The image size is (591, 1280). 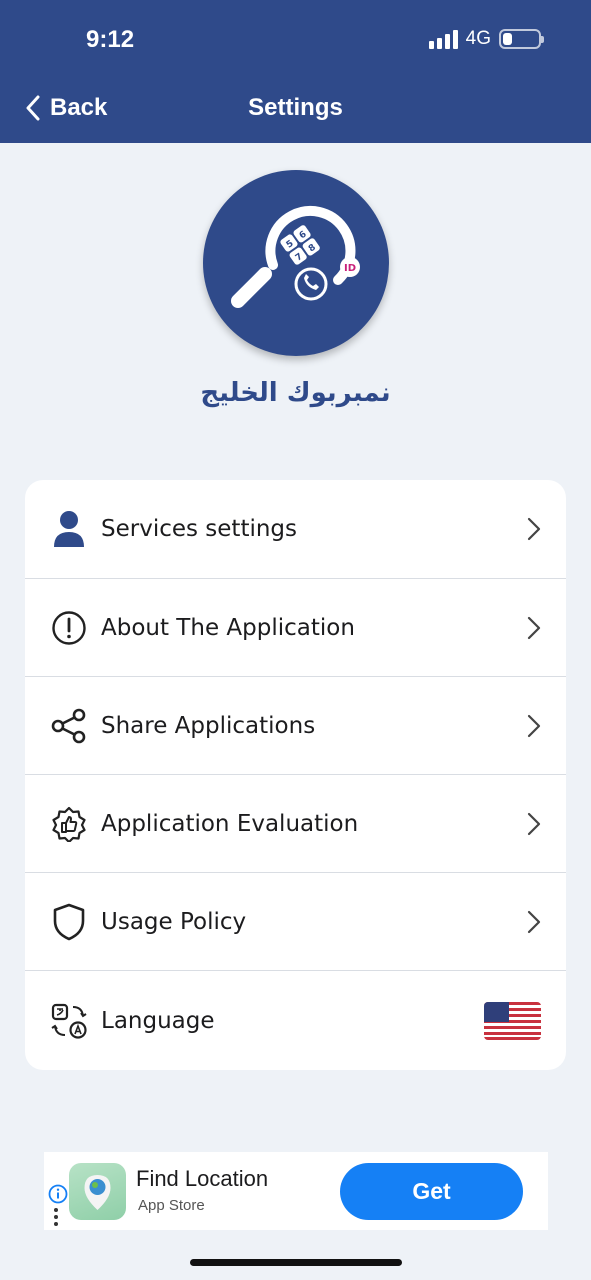 What do you see at coordinates (521, 39) in the screenshot?
I see `battery-icon` at bounding box center [521, 39].